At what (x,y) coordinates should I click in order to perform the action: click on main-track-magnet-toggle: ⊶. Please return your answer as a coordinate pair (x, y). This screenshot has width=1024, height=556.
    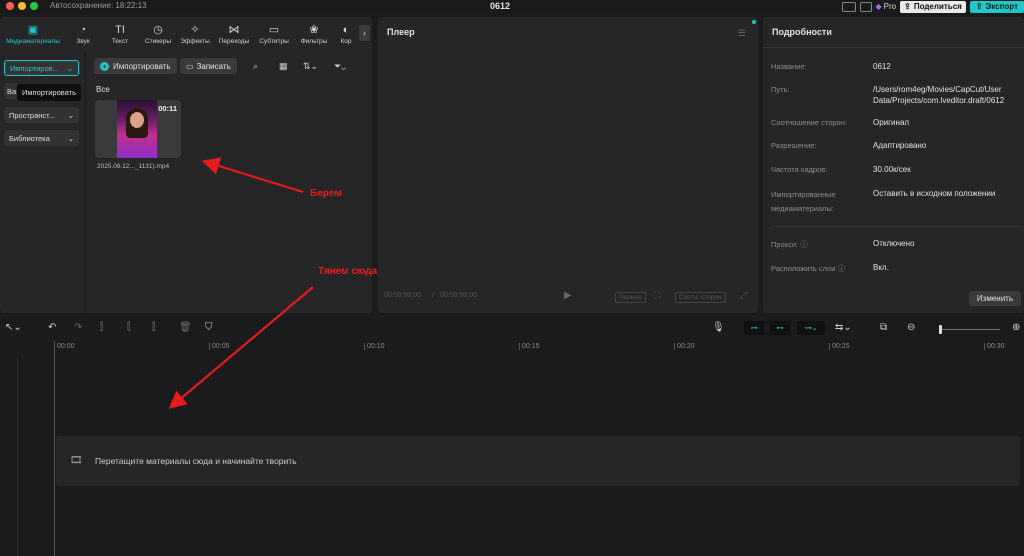
    Looking at the image, I should click on (754, 328).